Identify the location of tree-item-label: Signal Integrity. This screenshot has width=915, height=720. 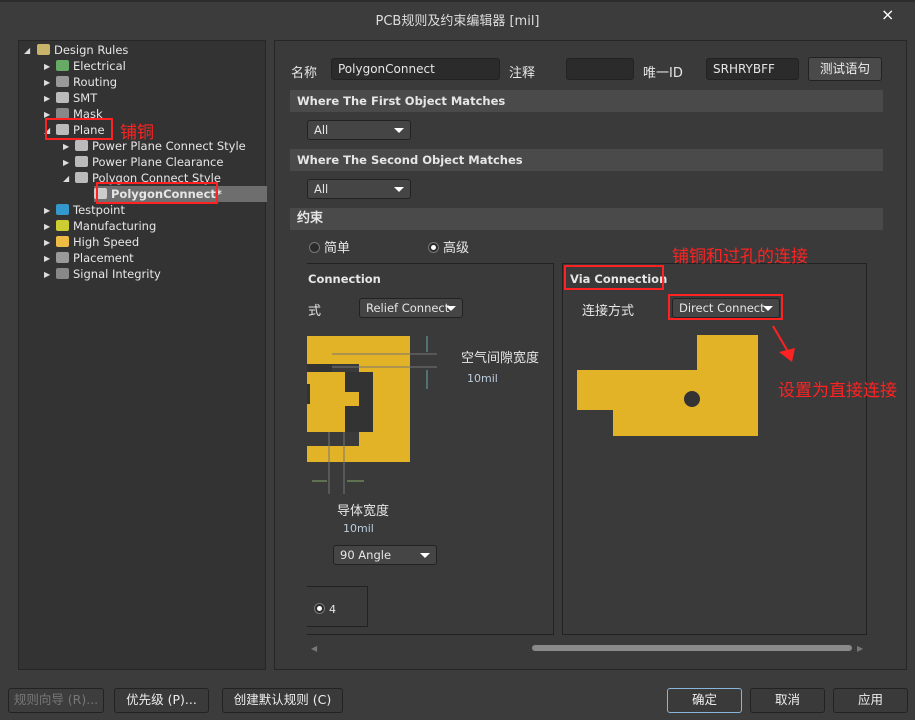
(117, 274).